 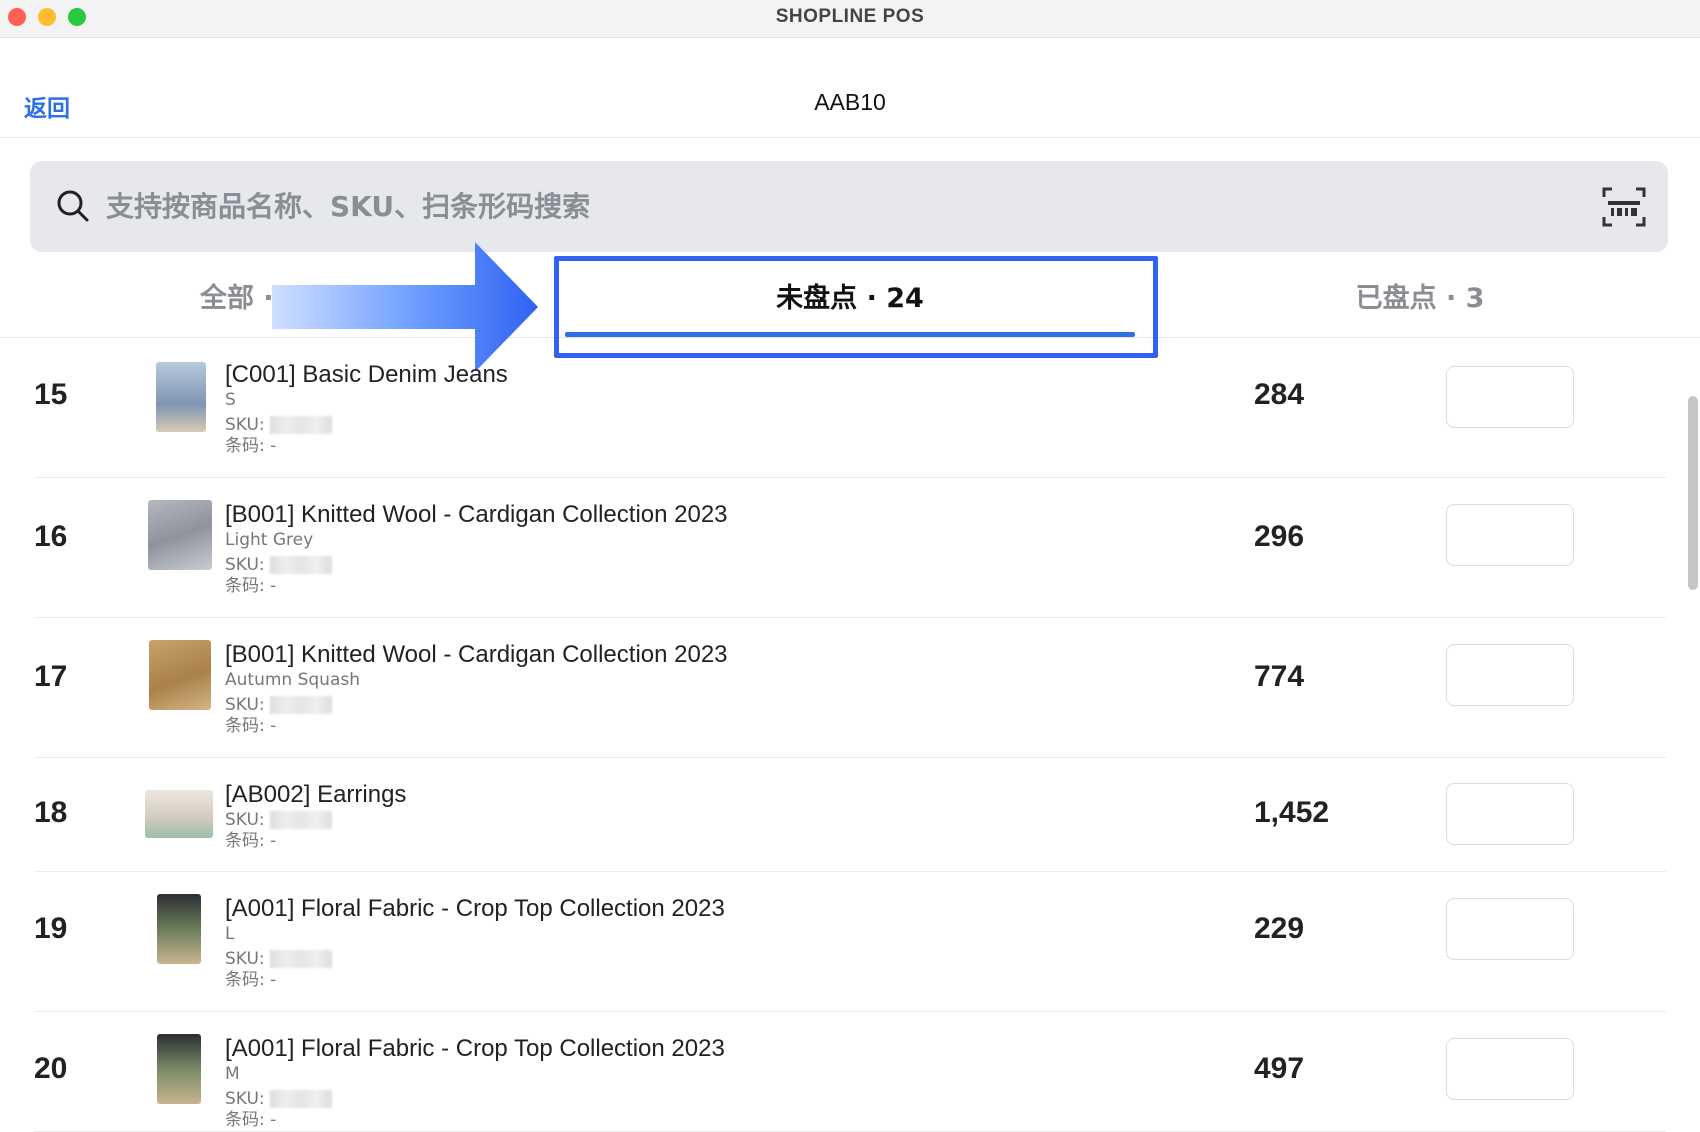 I want to click on row-number: 16, so click(x=51, y=536).